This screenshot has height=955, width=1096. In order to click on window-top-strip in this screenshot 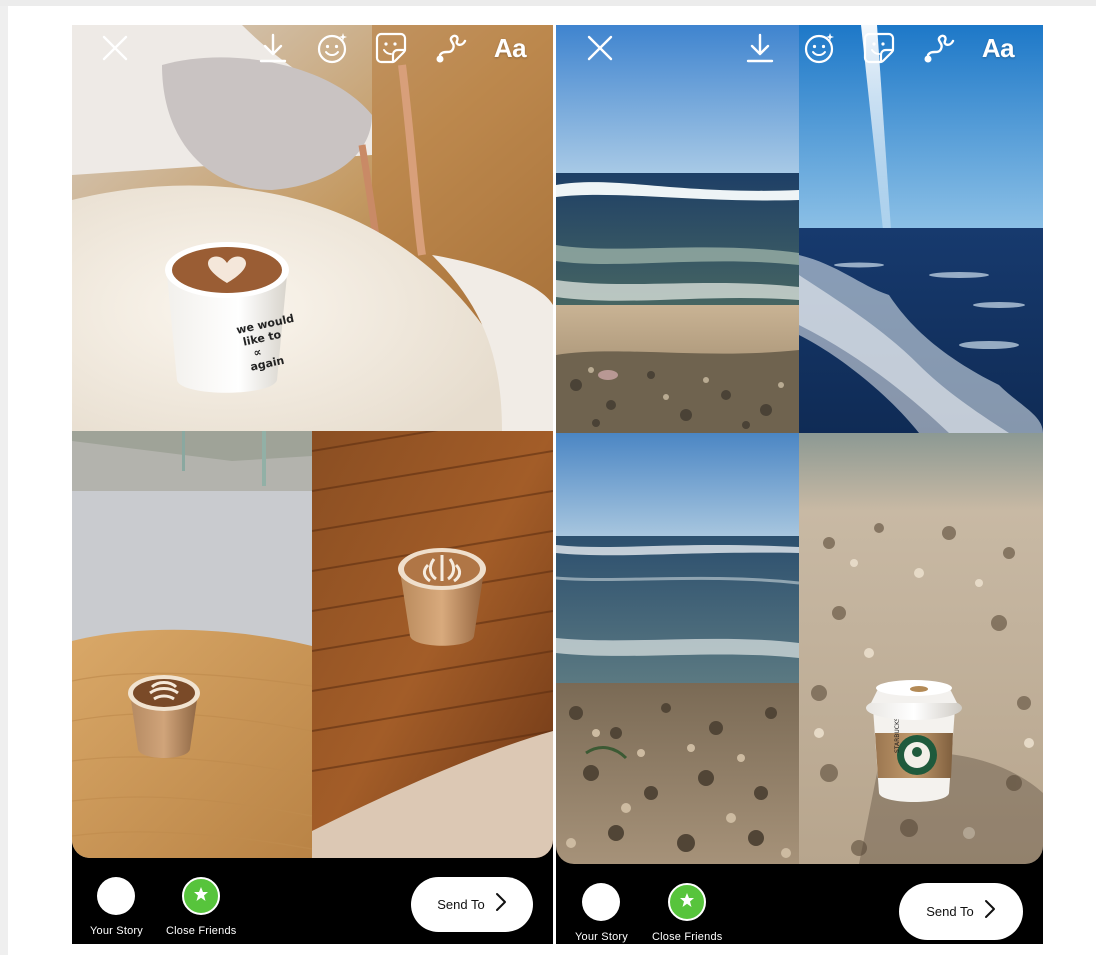, I will do `click(548, 3)`.